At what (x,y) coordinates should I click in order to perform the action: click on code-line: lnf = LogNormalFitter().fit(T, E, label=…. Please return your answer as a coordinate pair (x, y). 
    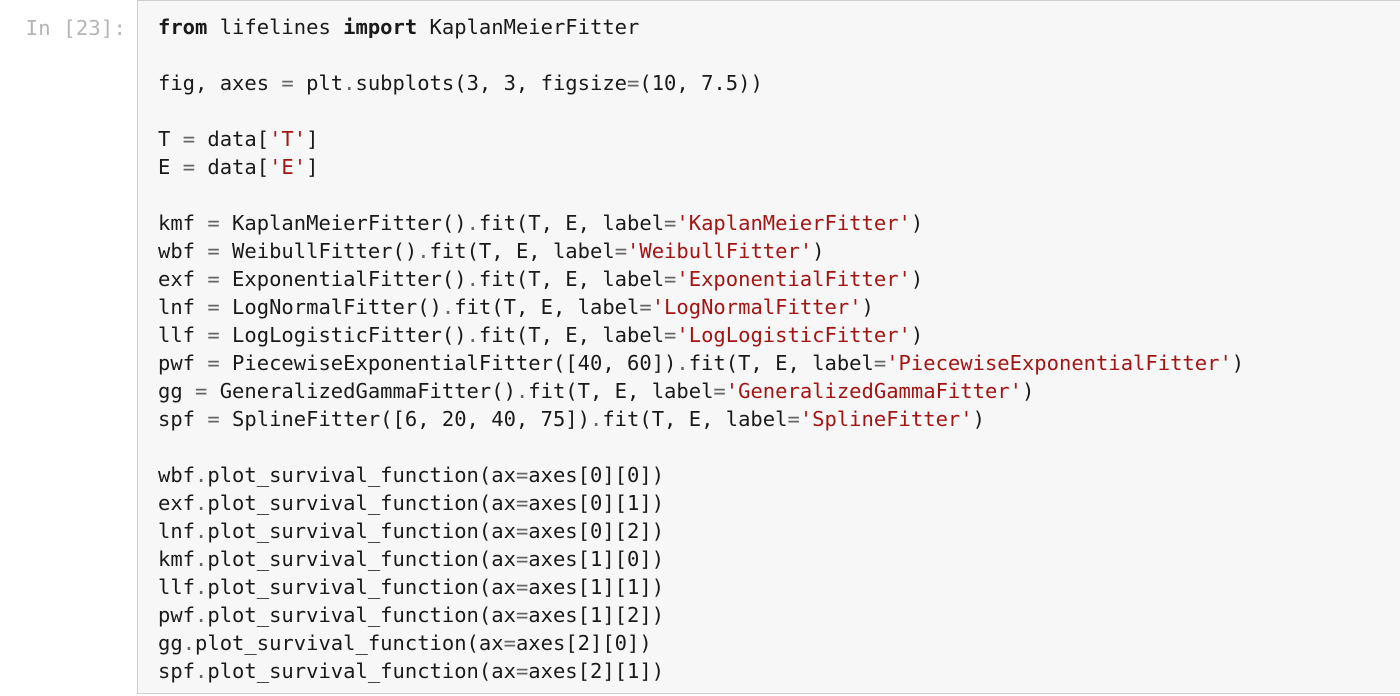
    Looking at the image, I should click on (701, 307).